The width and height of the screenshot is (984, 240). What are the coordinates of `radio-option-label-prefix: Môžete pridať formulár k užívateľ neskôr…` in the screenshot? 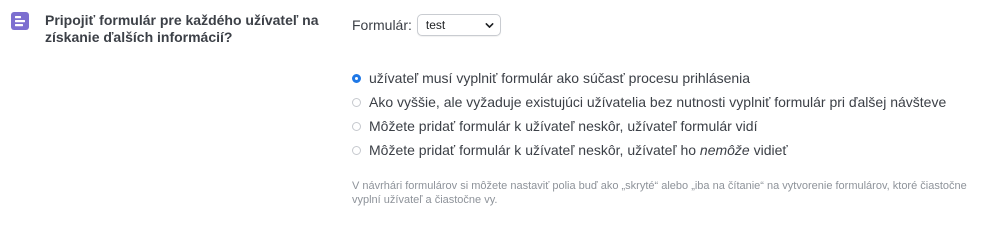 It's located at (534, 150).